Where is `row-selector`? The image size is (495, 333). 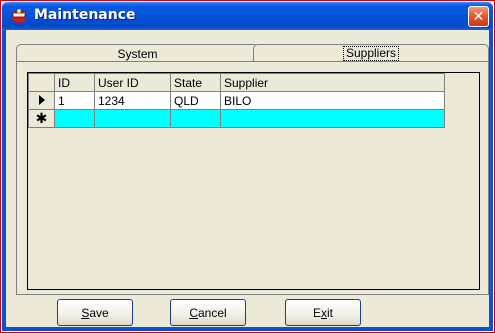 row-selector is located at coordinates (41, 100).